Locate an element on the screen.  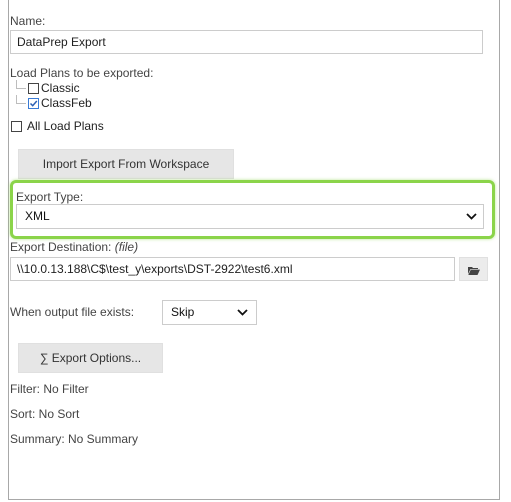
name-label: Name: is located at coordinates (28, 21).